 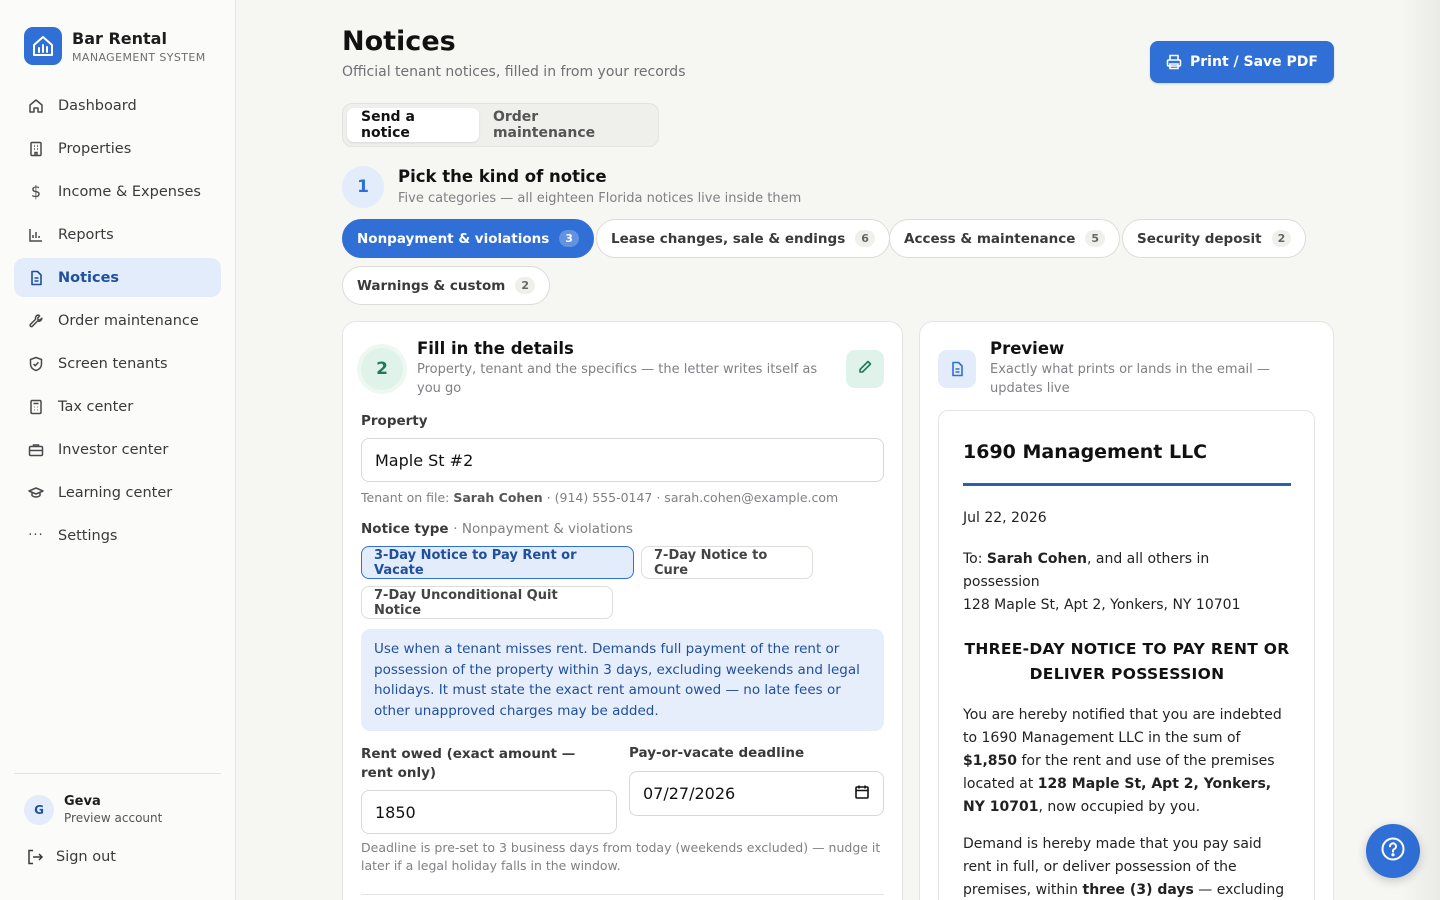 I want to click on sidebar-item-label: Settings, so click(x=88, y=535).